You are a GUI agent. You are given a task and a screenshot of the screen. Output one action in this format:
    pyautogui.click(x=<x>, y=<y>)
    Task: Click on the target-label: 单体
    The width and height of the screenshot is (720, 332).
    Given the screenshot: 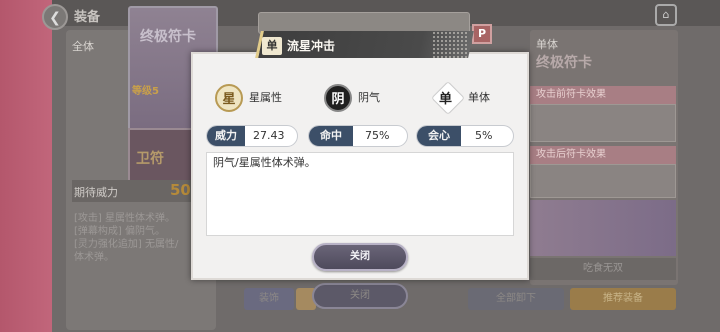 What is the action you would take?
    pyautogui.click(x=479, y=97)
    